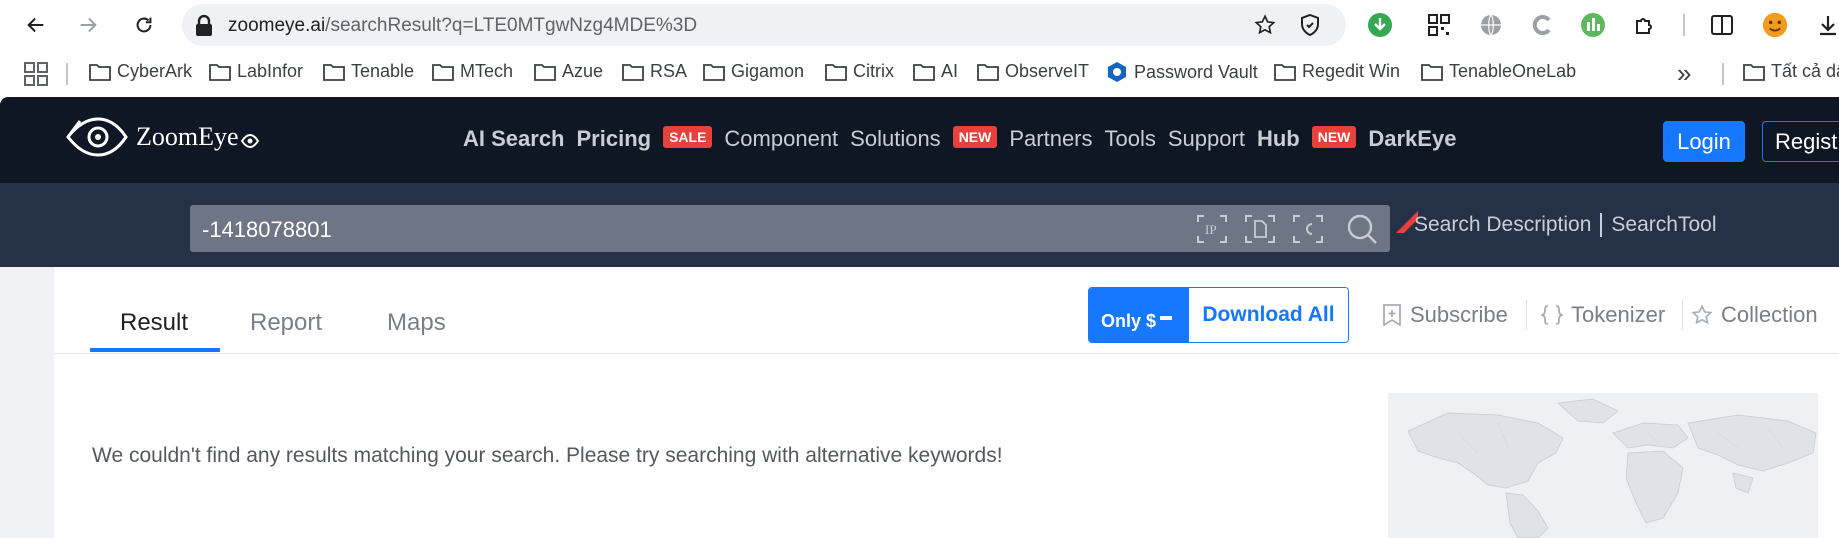 Image resolution: width=1839 pixels, height=538 pixels. Describe the element at coordinates (1618, 314) in the screenshot. I see `tokenizer-label: Tokenizer` at that location.